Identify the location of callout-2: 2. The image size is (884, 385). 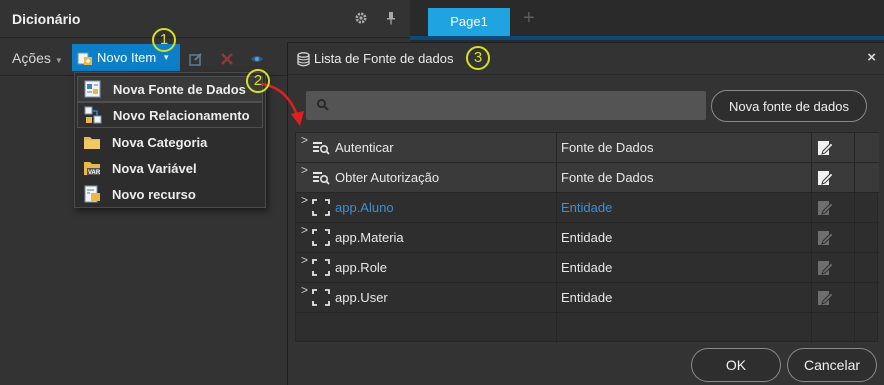
(258, 81).